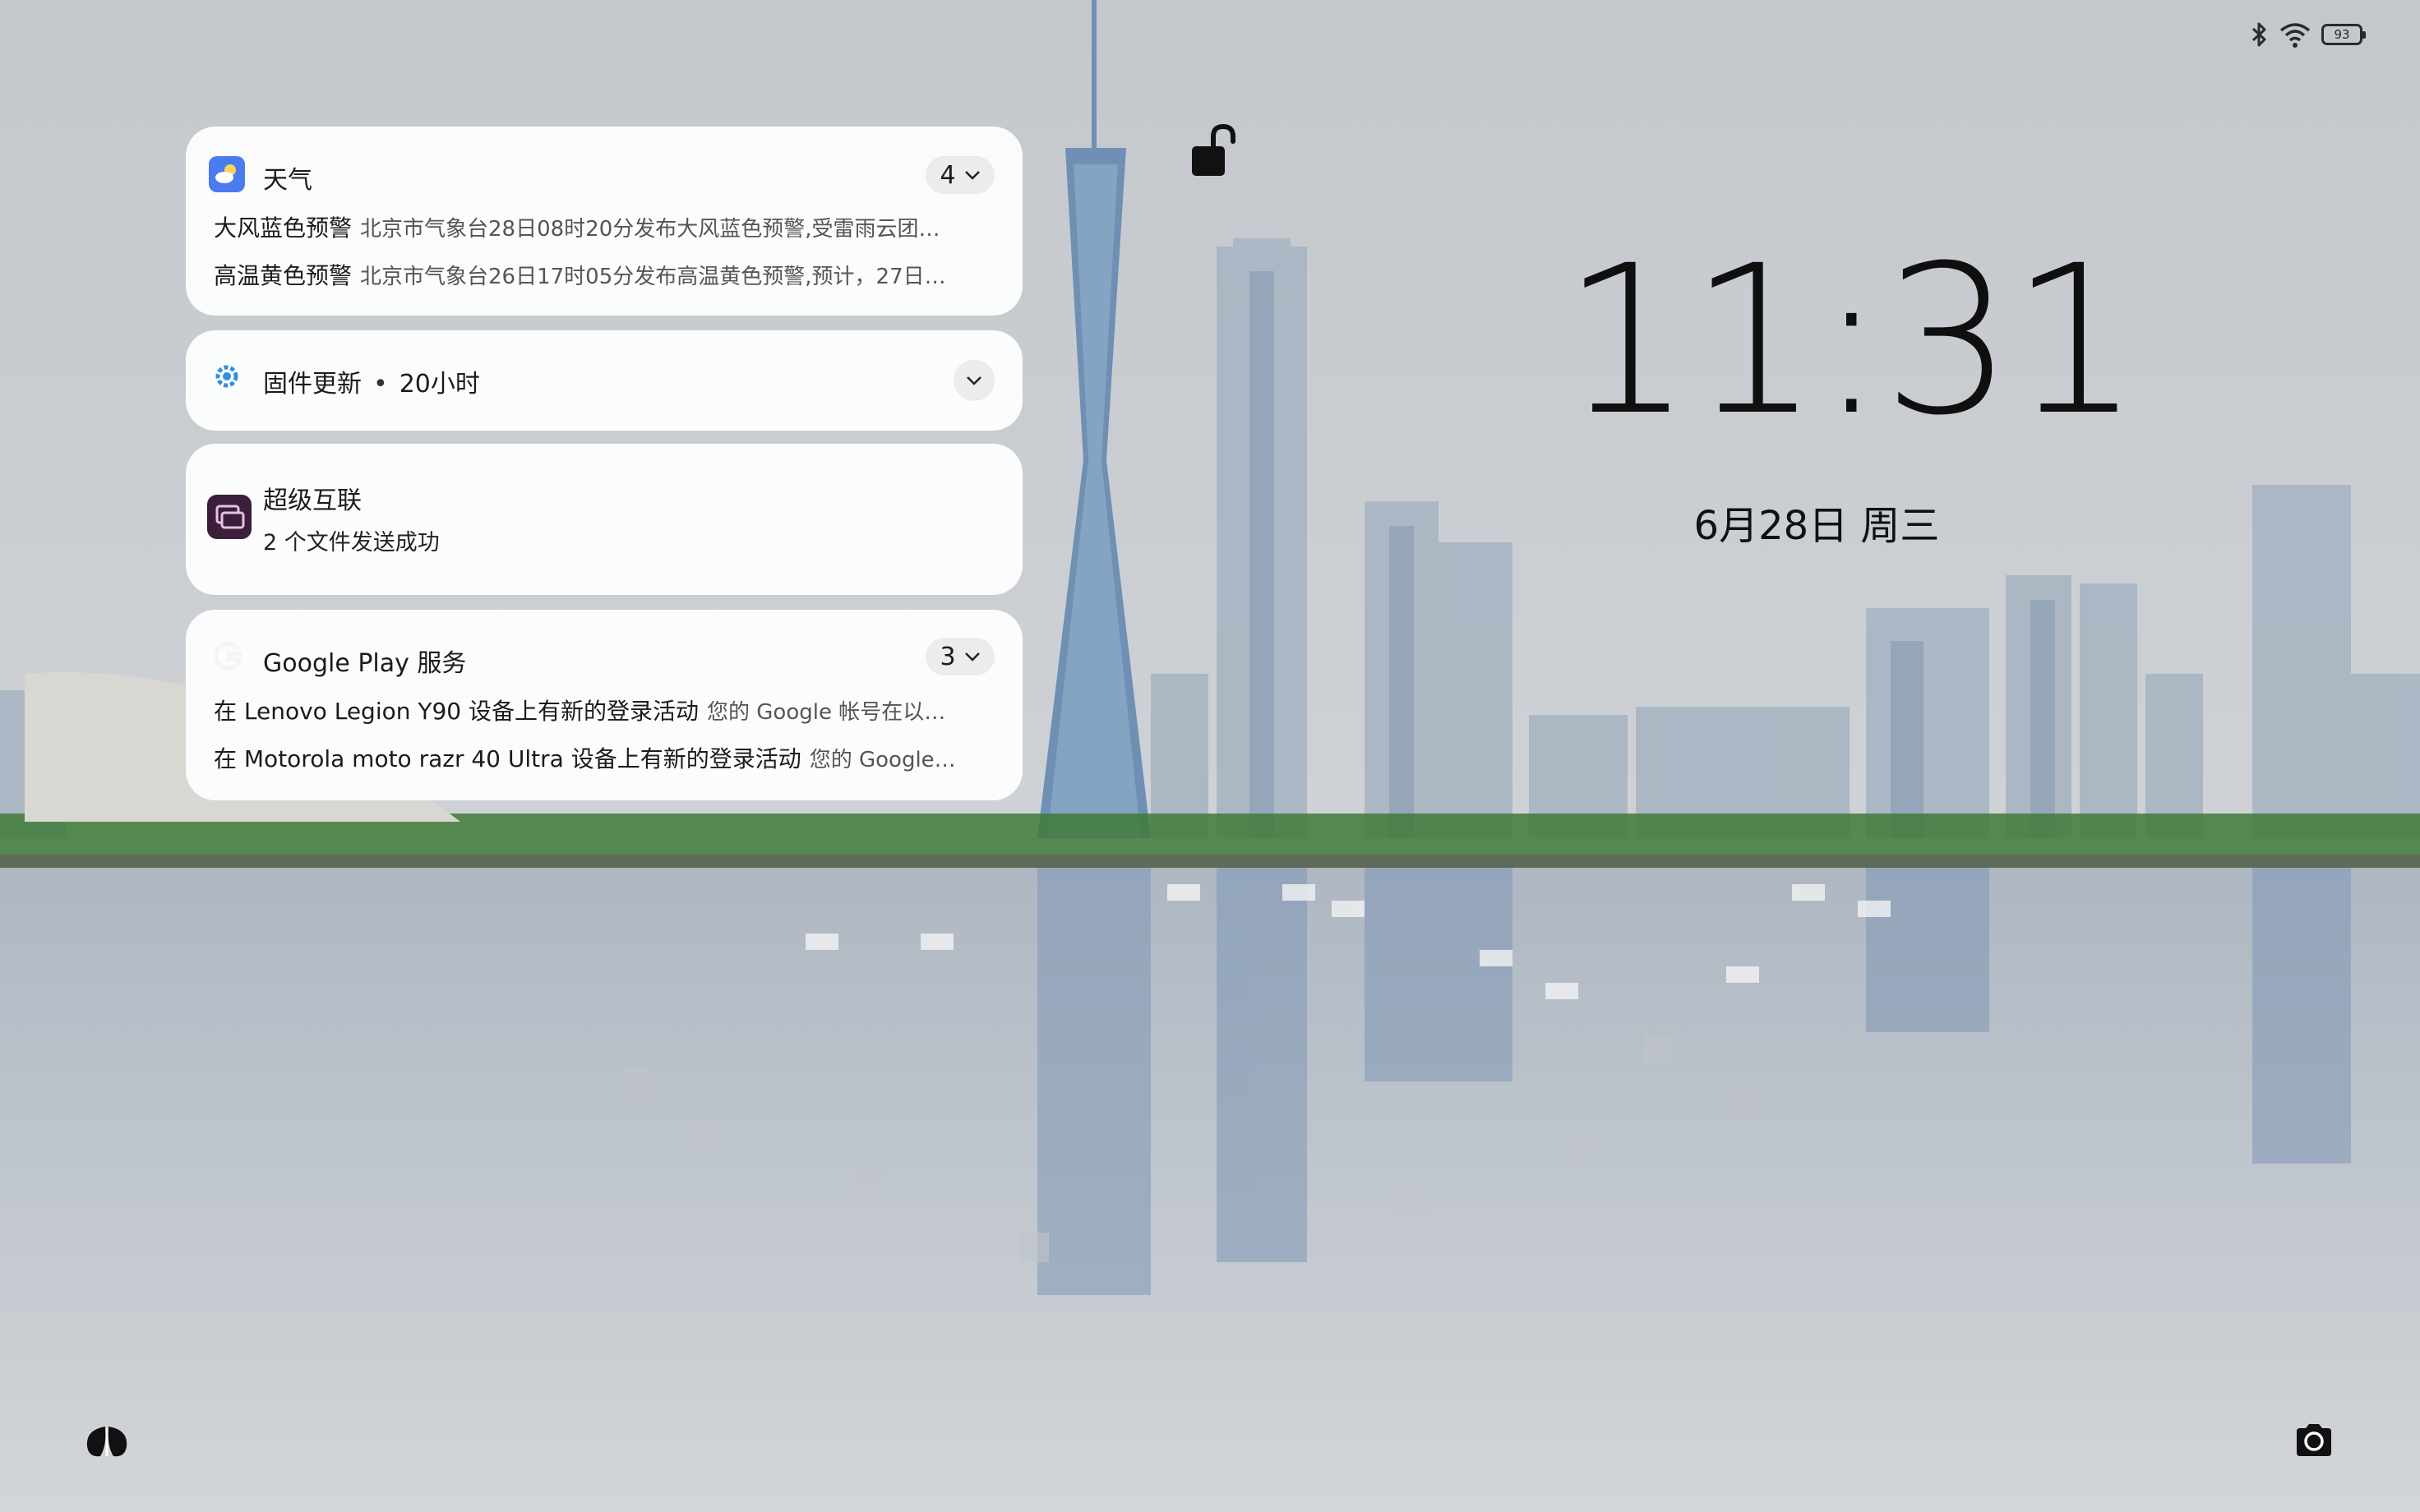  Describe the element at coordinates (948, 656) in the screenshot. I see `google-play-count: 3` at that location.